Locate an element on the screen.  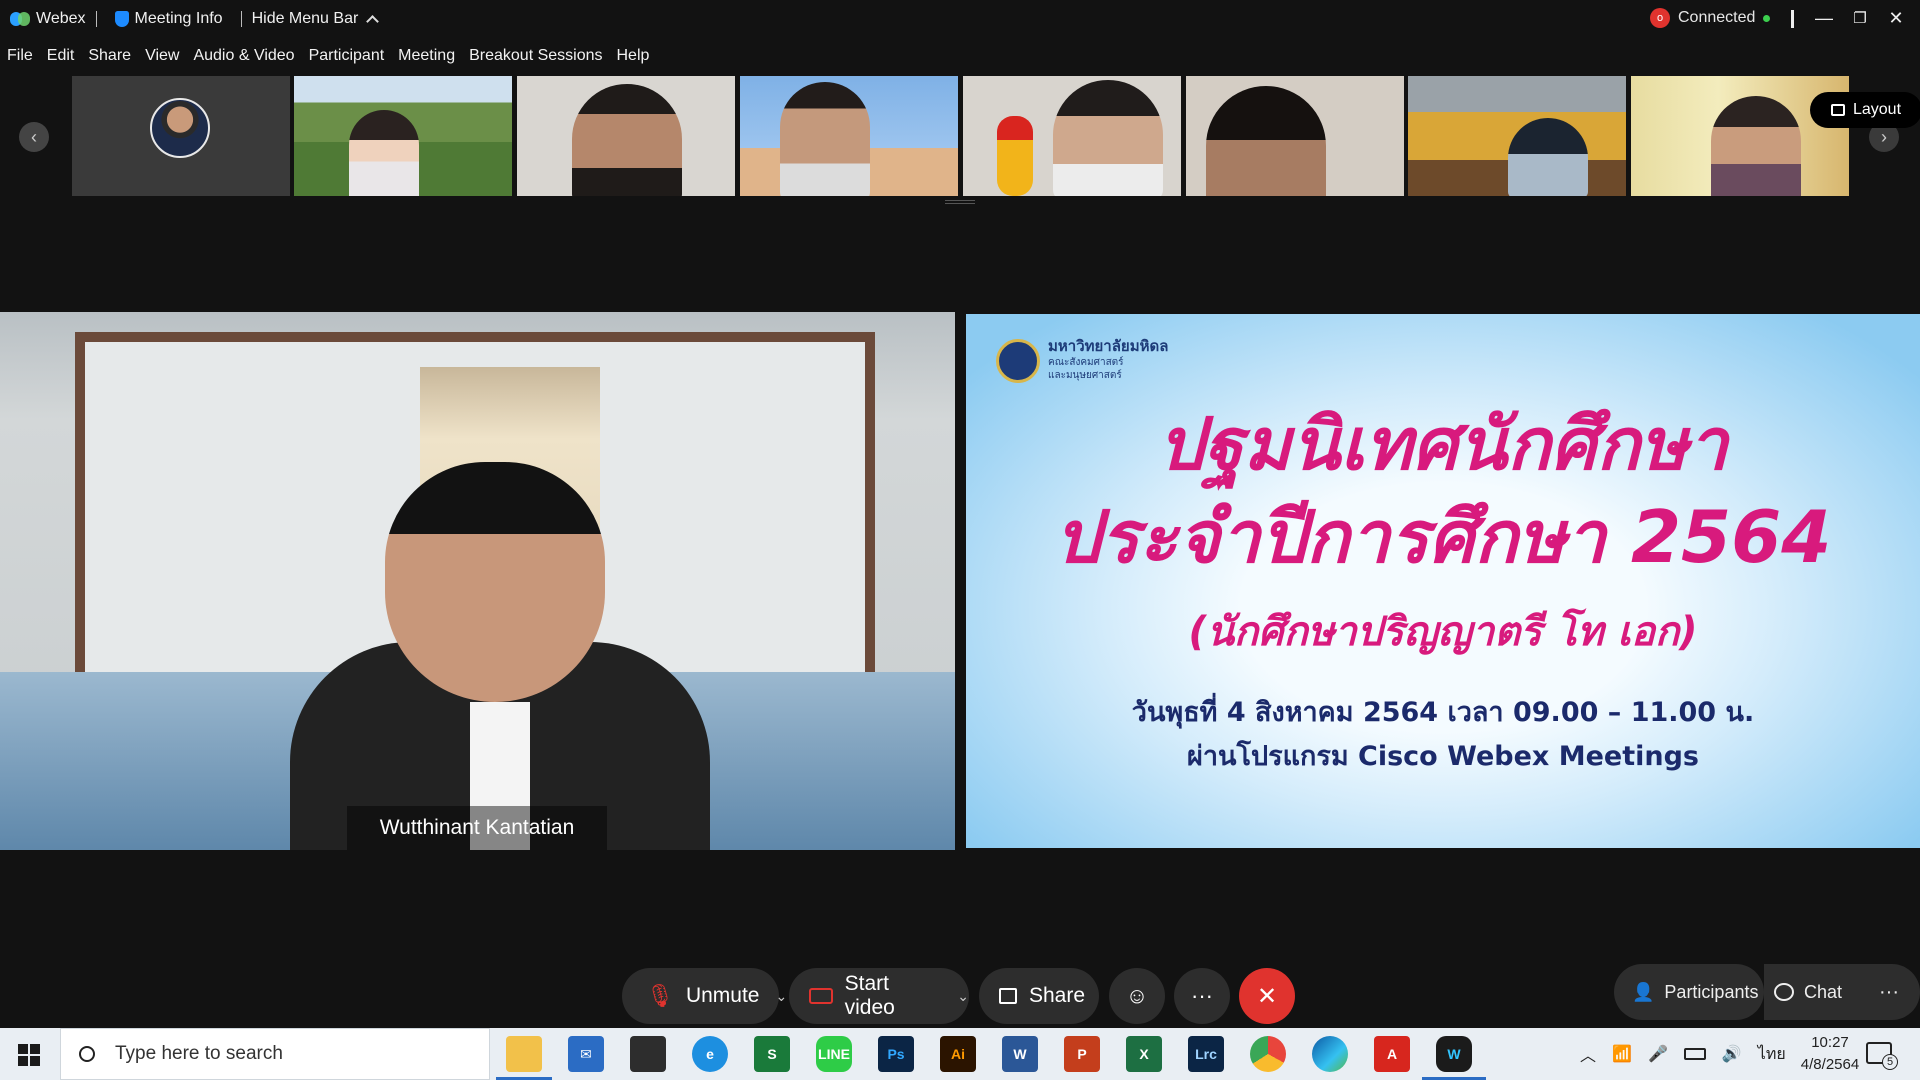
chrome-icon is located at coordinates (1268, 1054).